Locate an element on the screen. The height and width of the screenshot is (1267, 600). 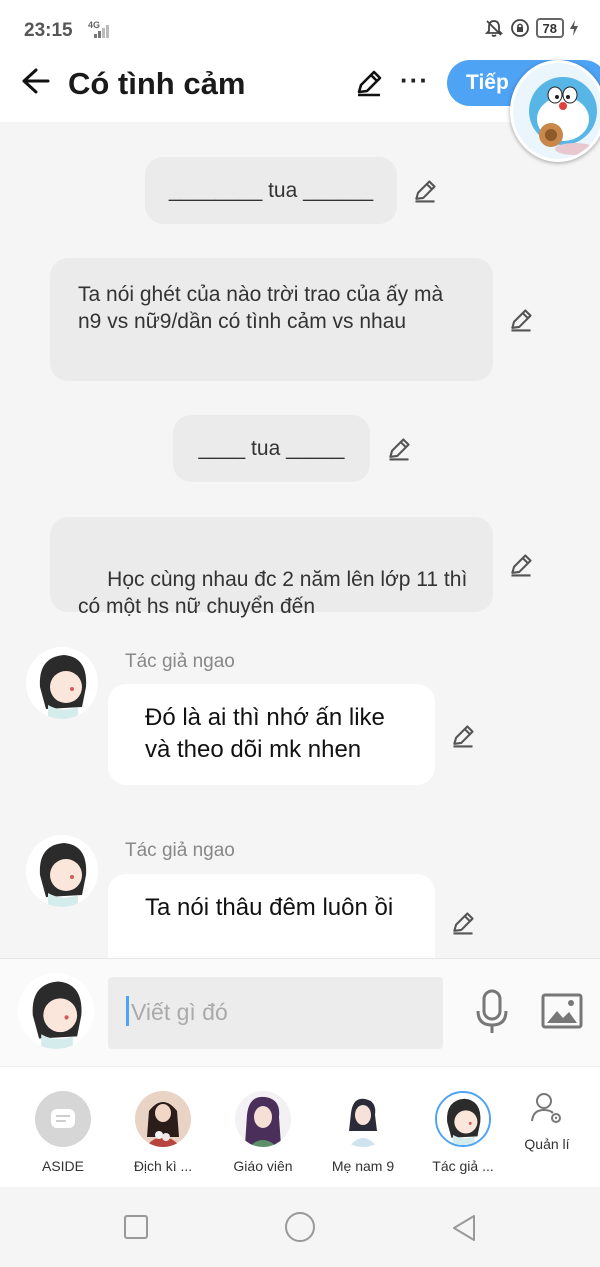
more-options-icon: ··· is located at coordinates (414, 80).